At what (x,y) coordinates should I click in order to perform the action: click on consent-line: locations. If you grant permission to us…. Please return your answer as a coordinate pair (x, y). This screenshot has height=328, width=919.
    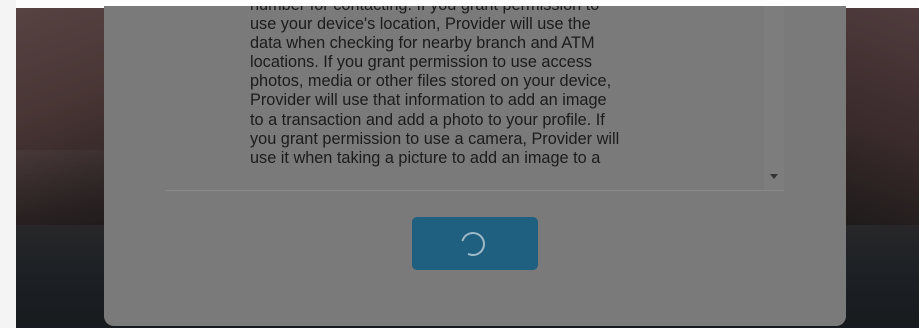
    Looking at the image, I should click on (421, 62).